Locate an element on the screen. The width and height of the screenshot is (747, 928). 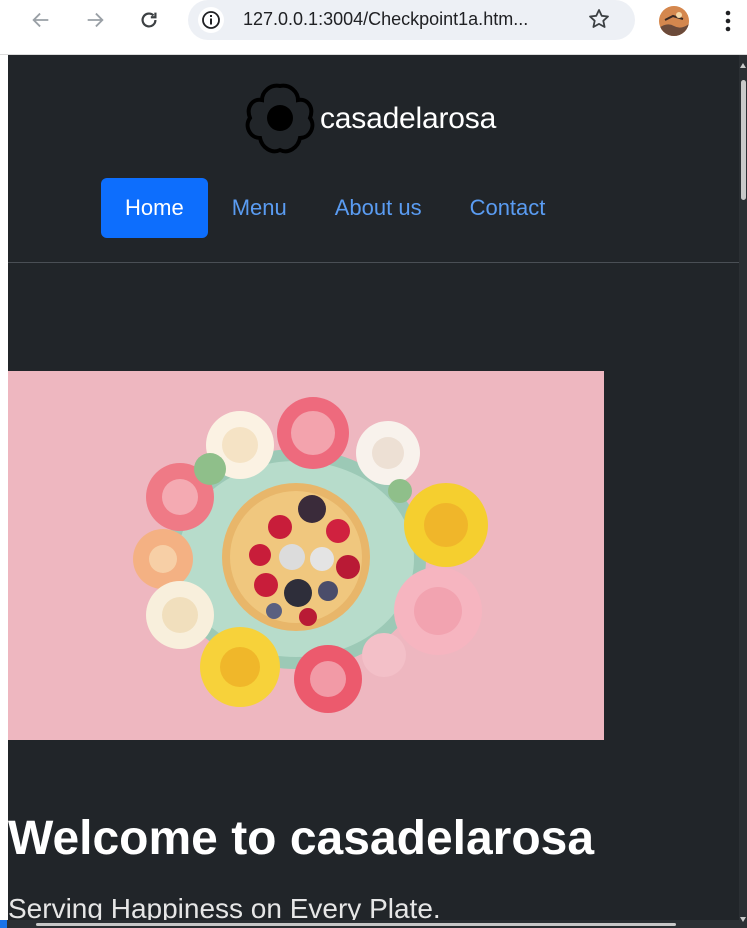
horizontal-scrollbar is located at coordinates (369, 924).